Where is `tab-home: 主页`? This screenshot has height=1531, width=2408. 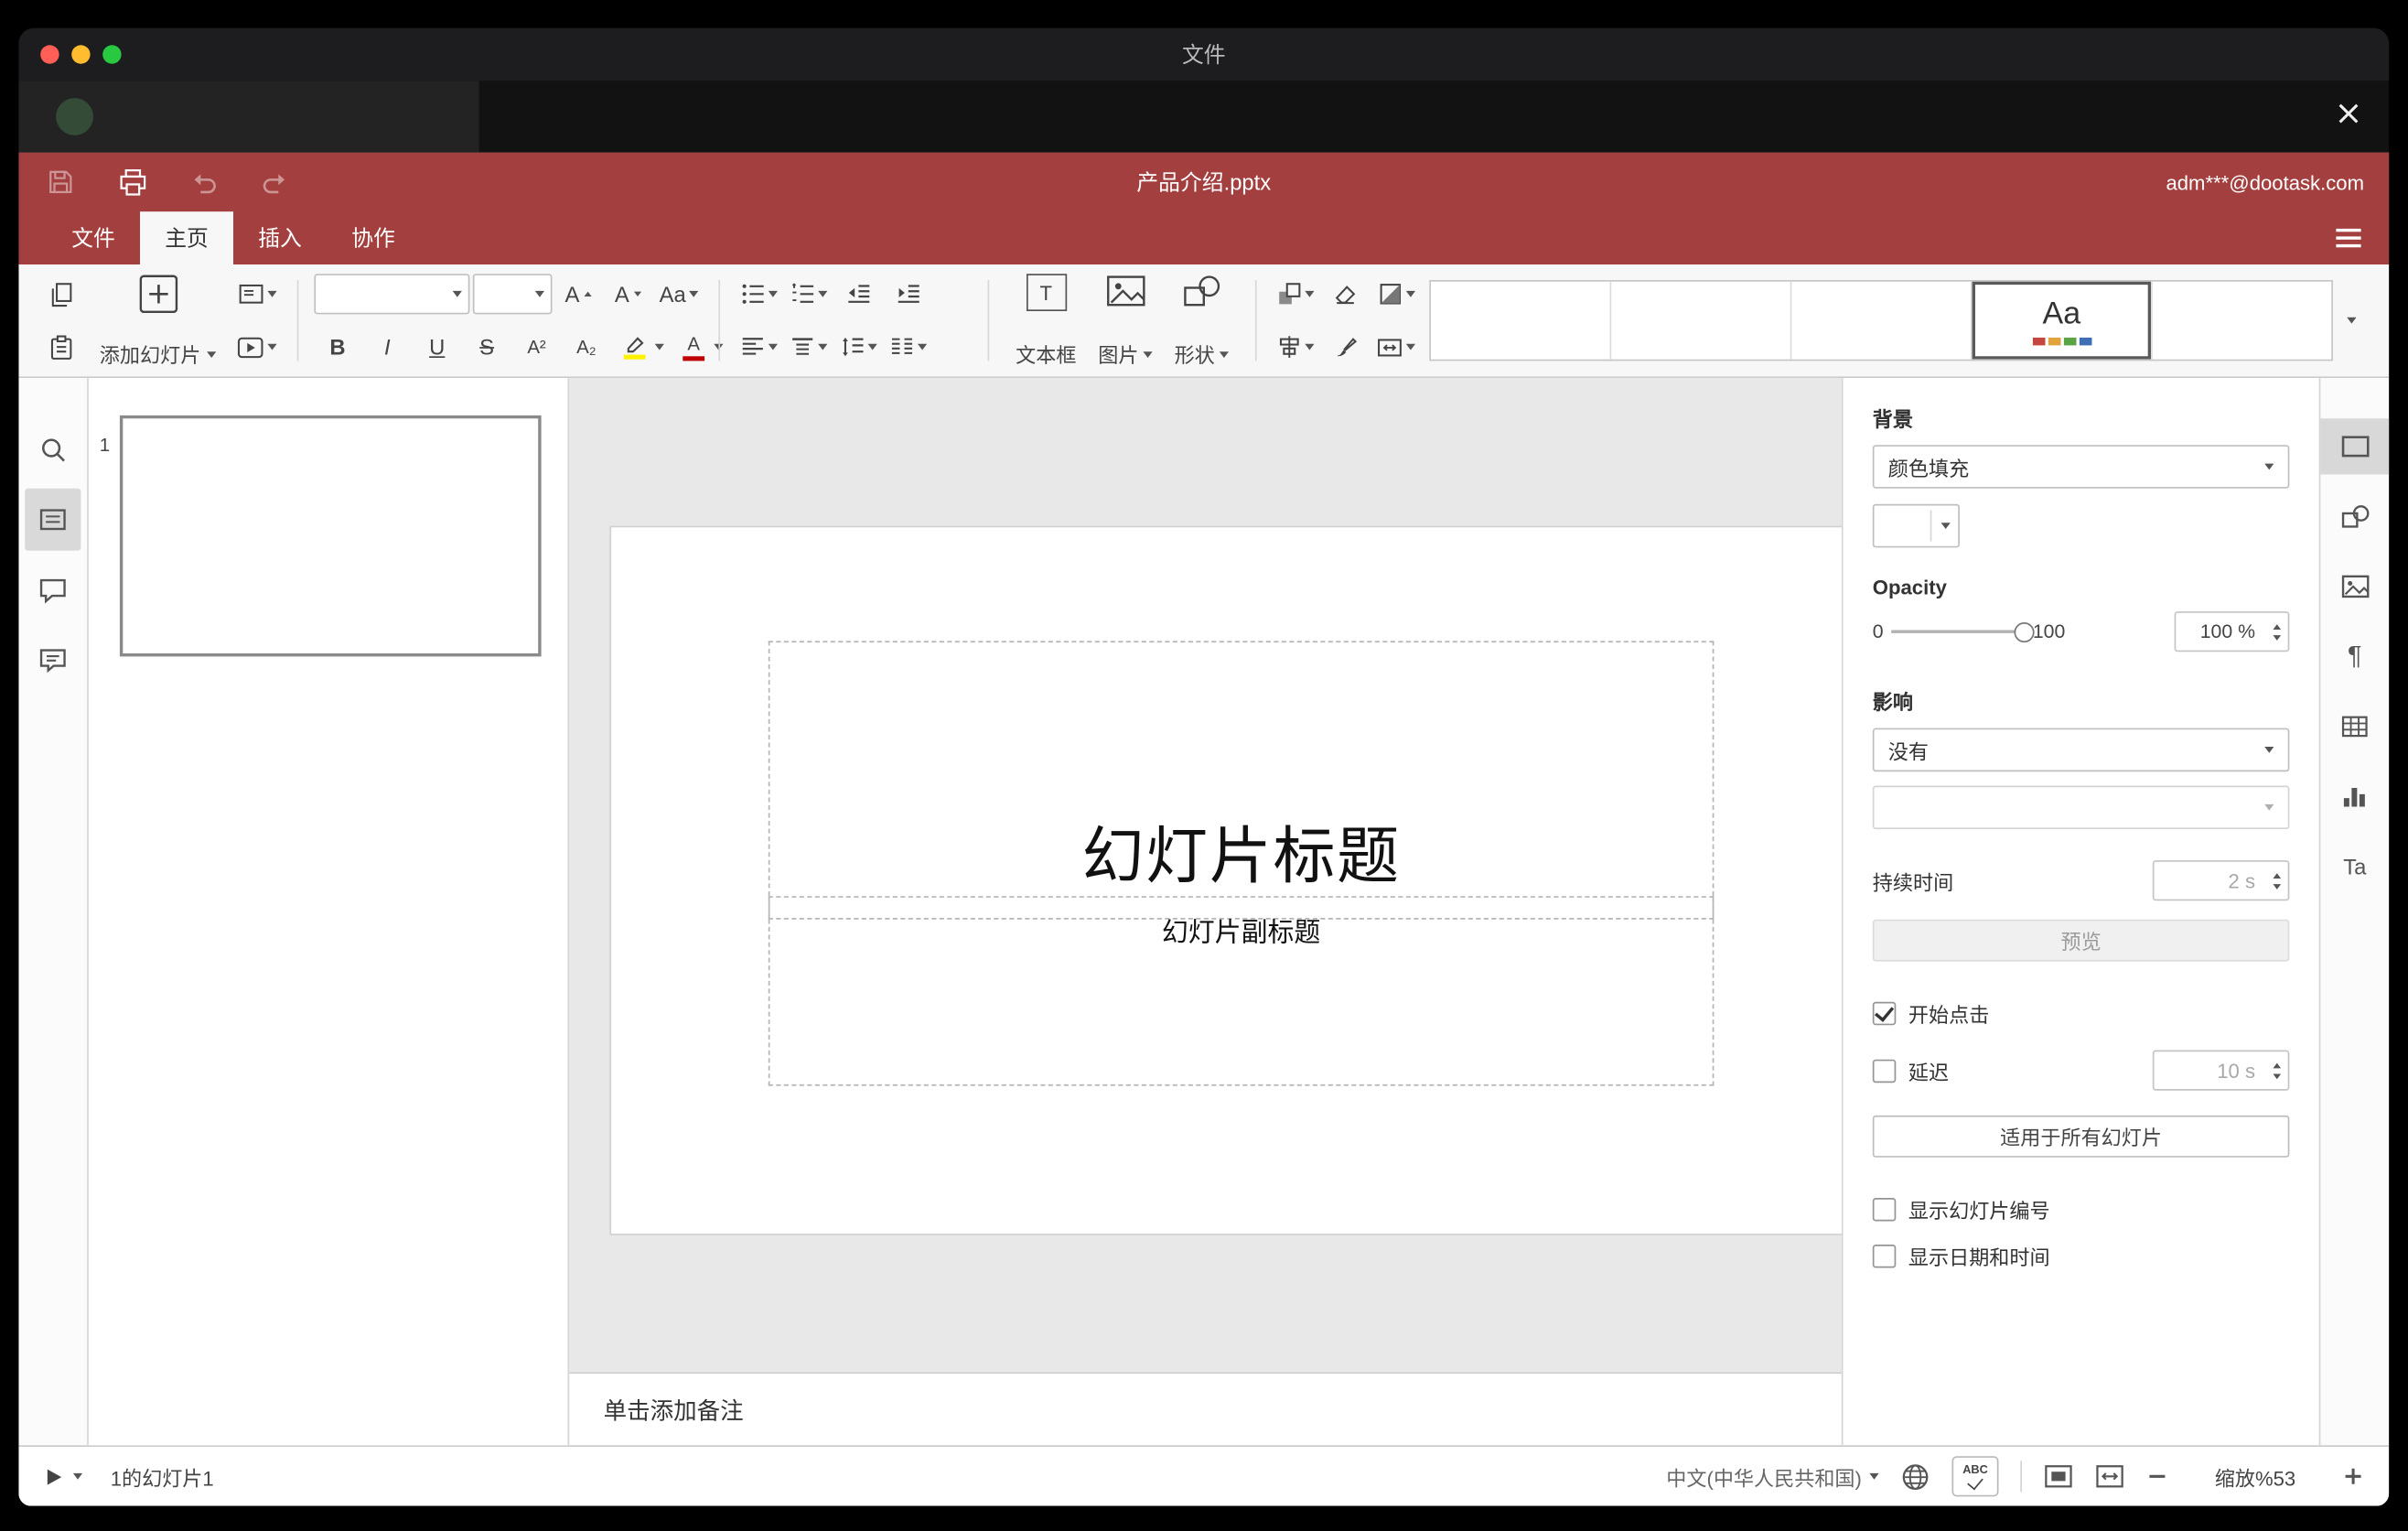
tab-home: 主页 is located at coordinates (186, 237).